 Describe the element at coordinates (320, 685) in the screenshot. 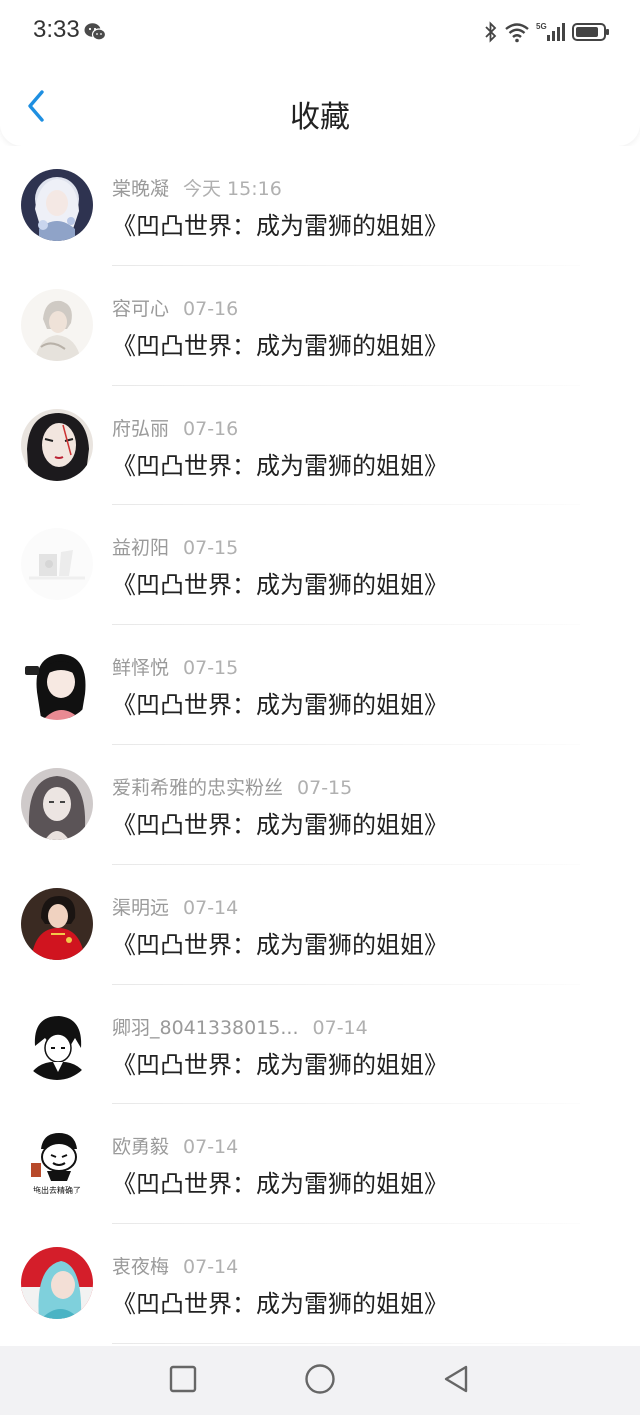

I see `list-item: 鲜怿悦 07-15 《凹凸世界：成为雷狮的姐姐》` at that location.